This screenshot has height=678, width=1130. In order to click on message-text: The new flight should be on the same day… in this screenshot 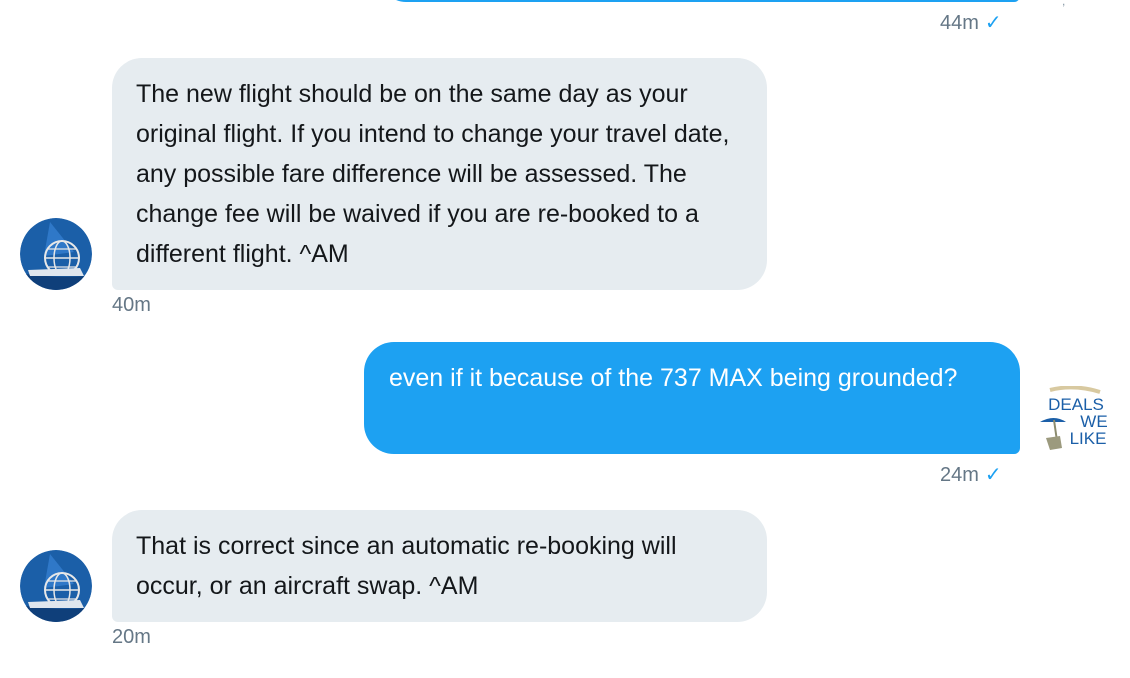, I will do `click(433, 174)`.